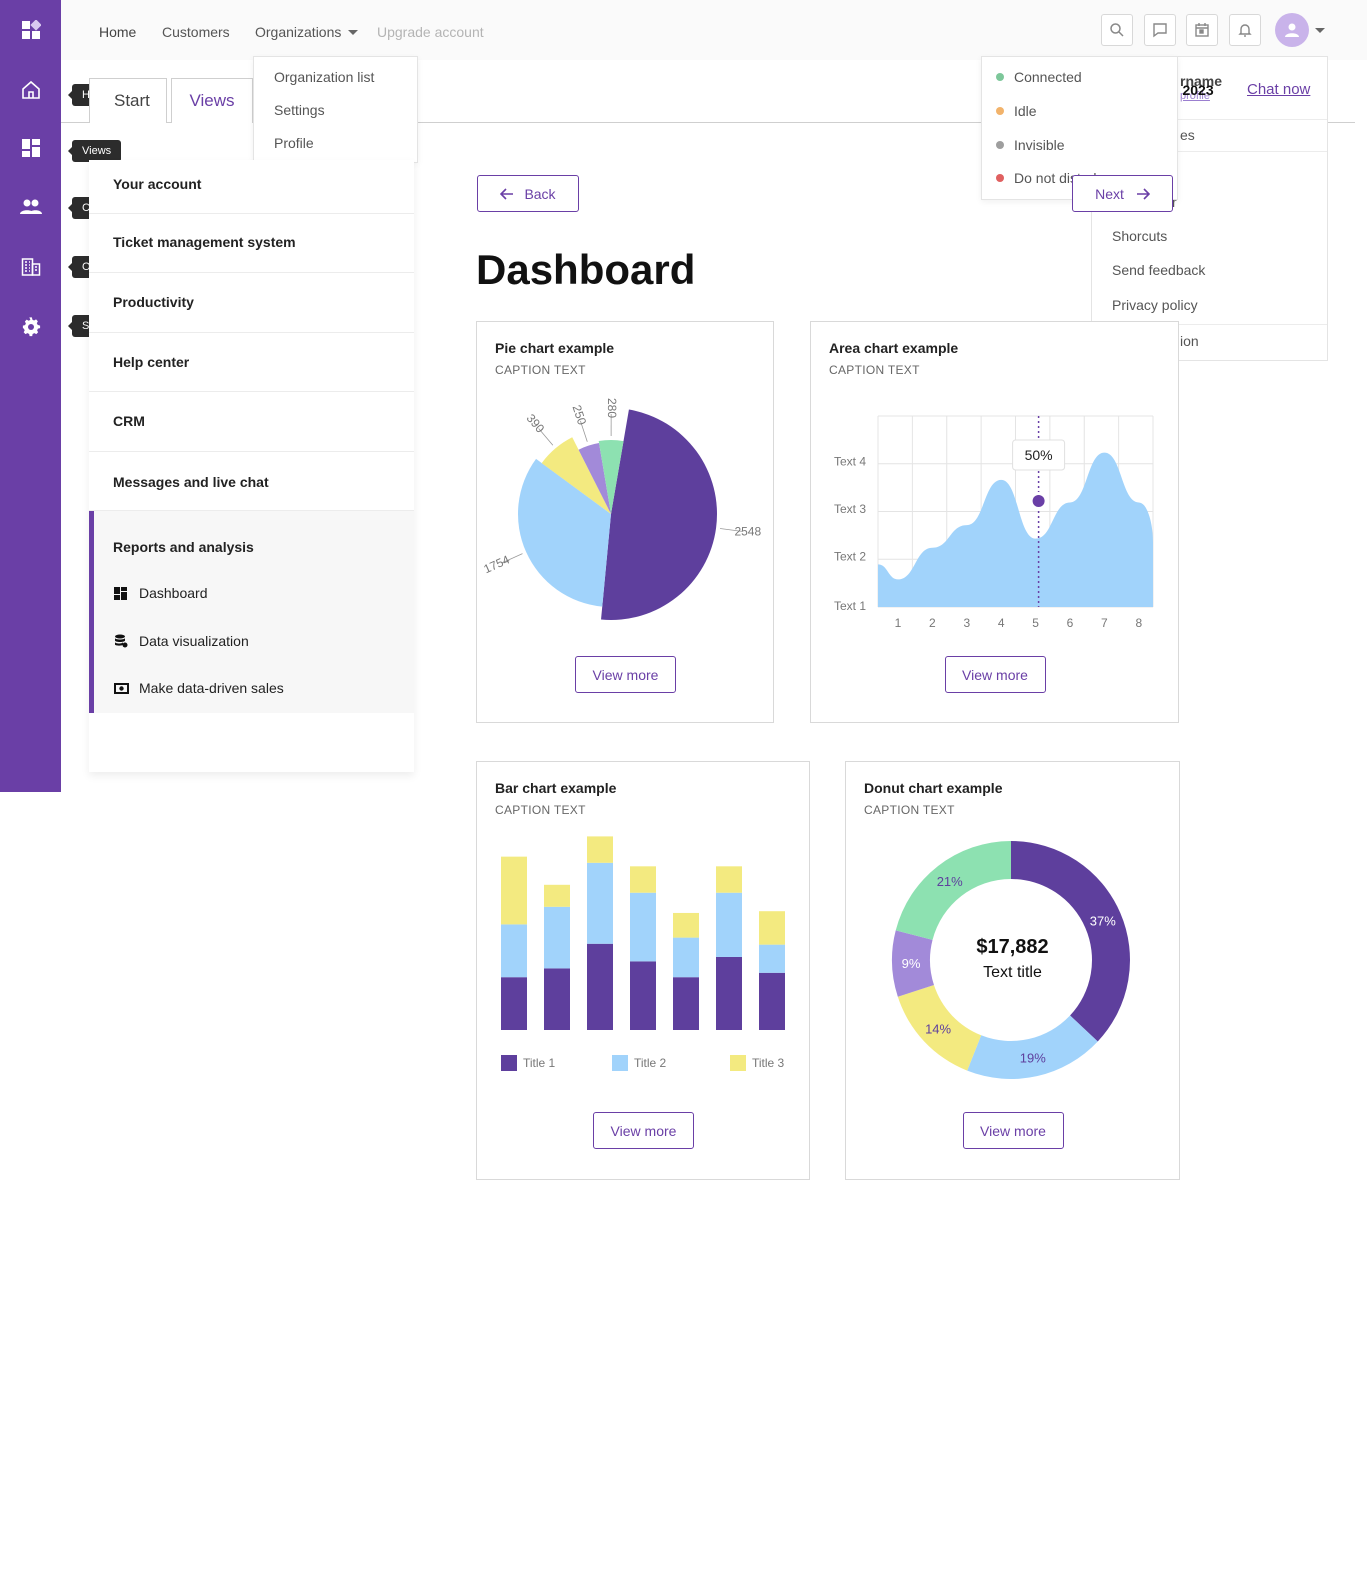  I want to click on donut-center-label: Text title, so click(1012, 972).